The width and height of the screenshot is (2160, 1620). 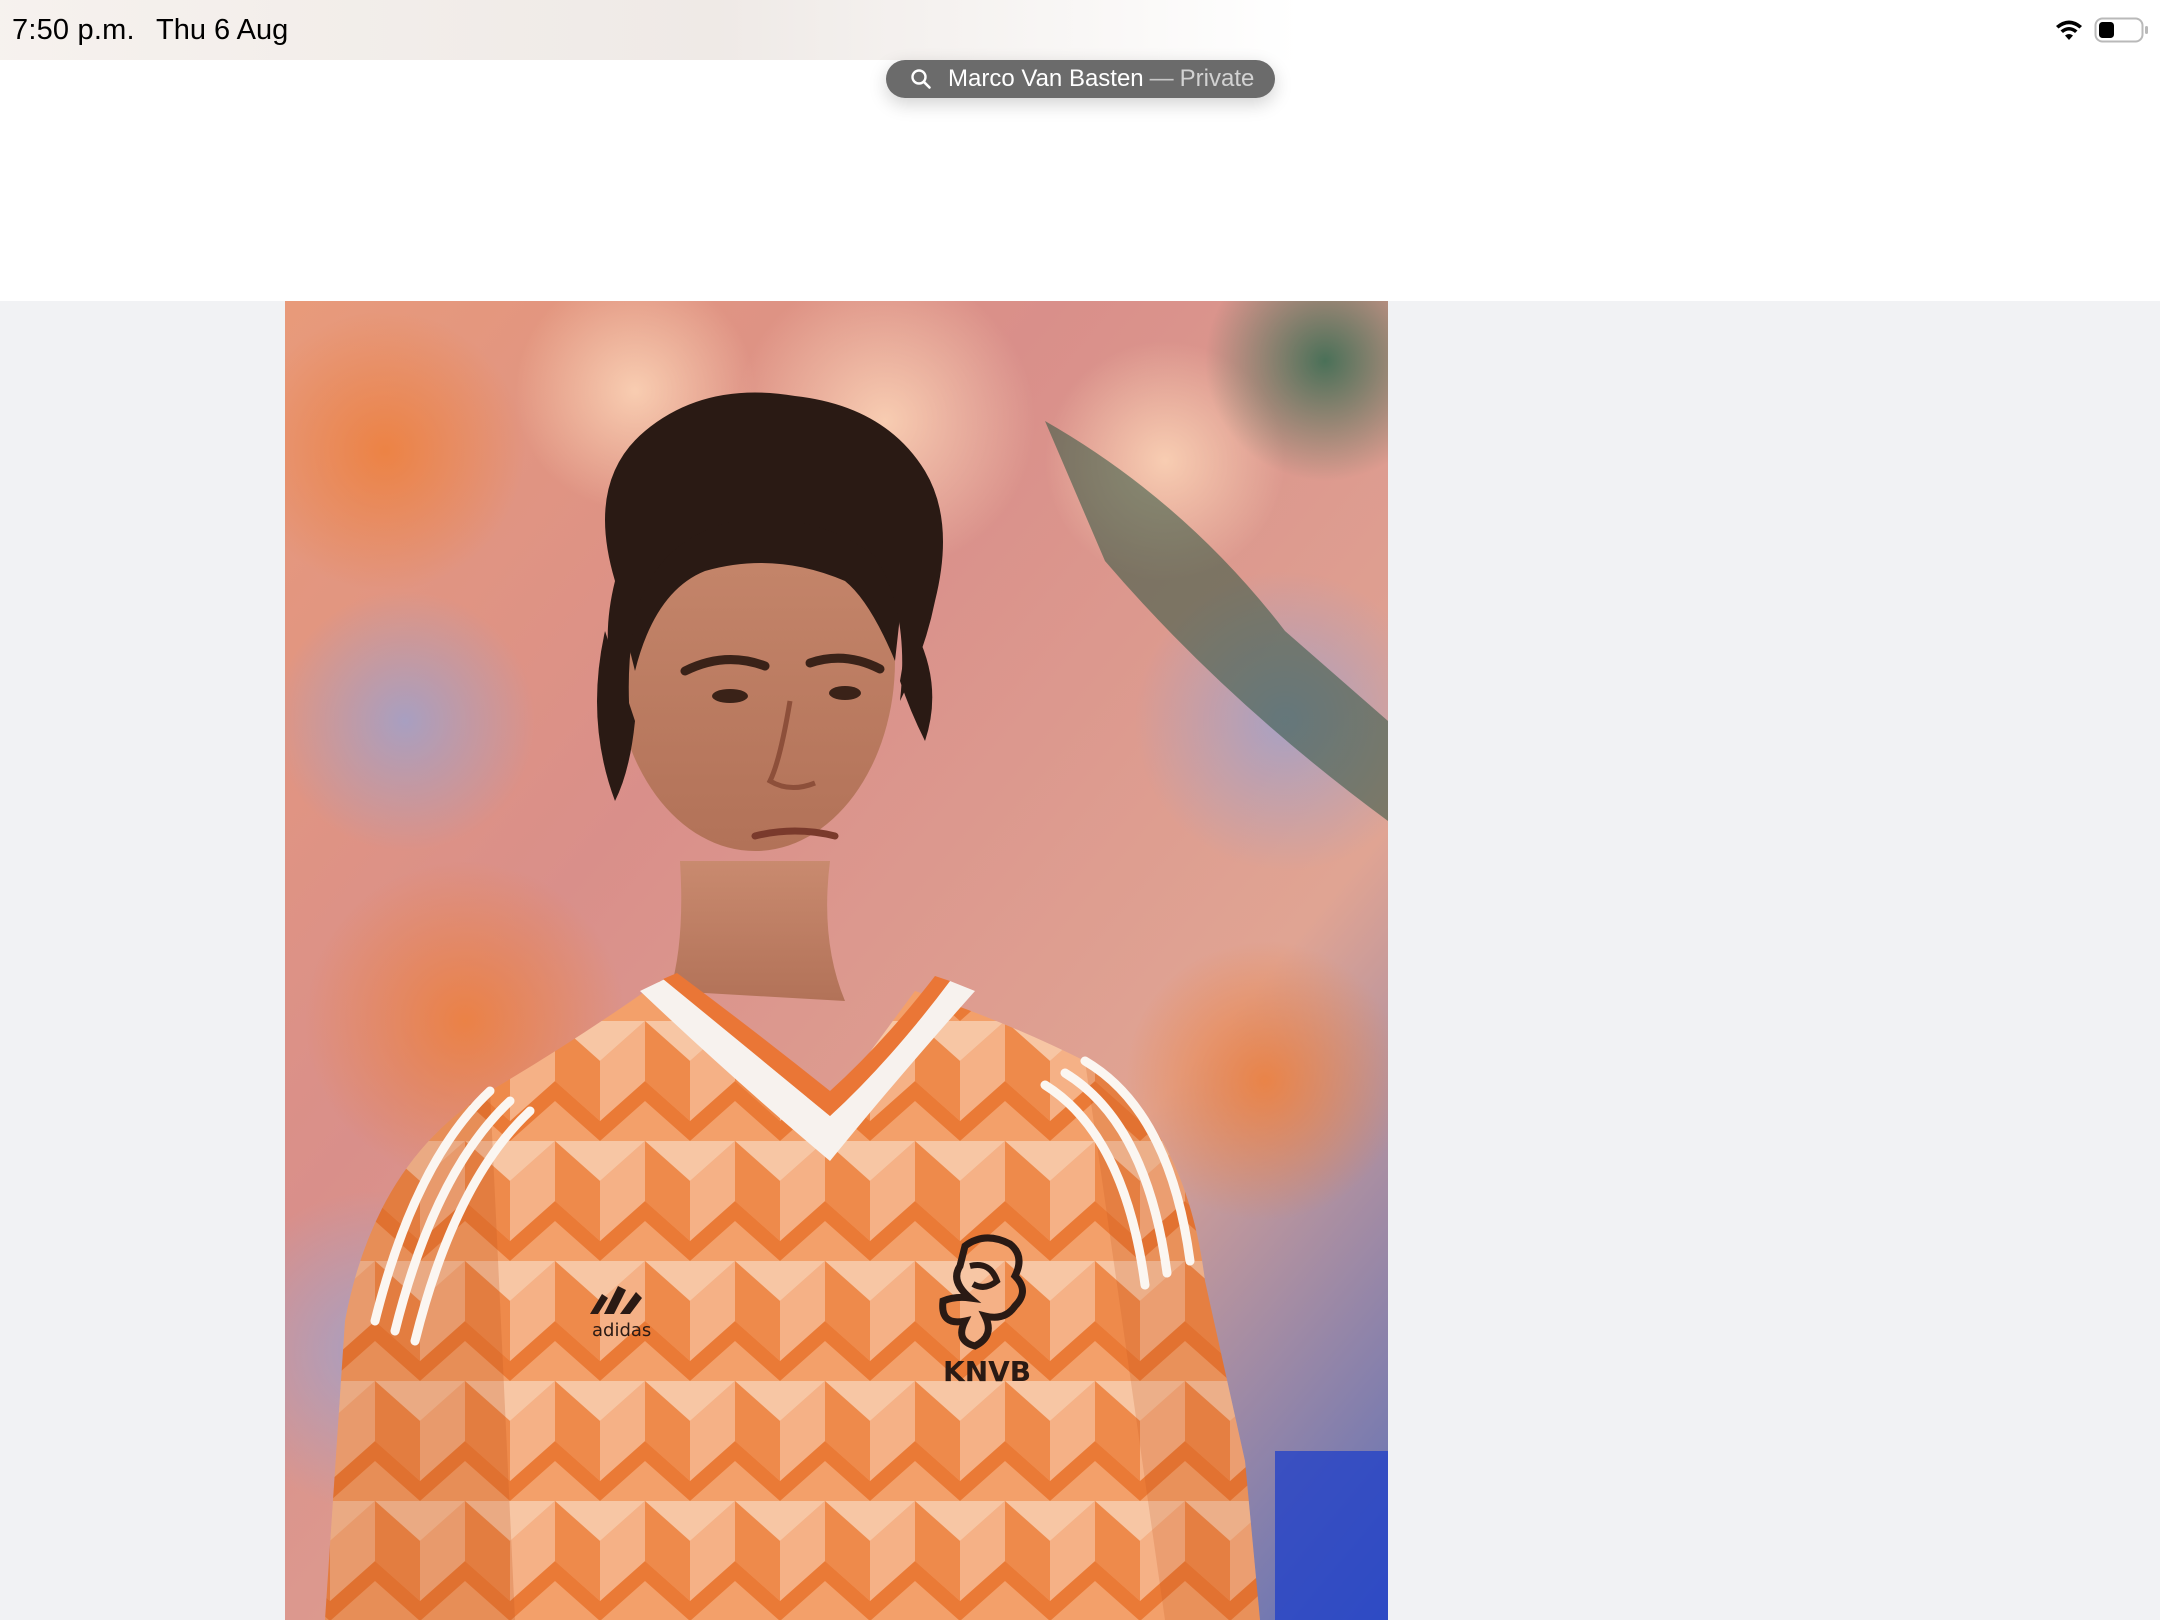 What do you see at coordinates (1046, 78) in the screenshot?
I see `address-query: Marco Van Basten` at bounding box center [1046, 78].